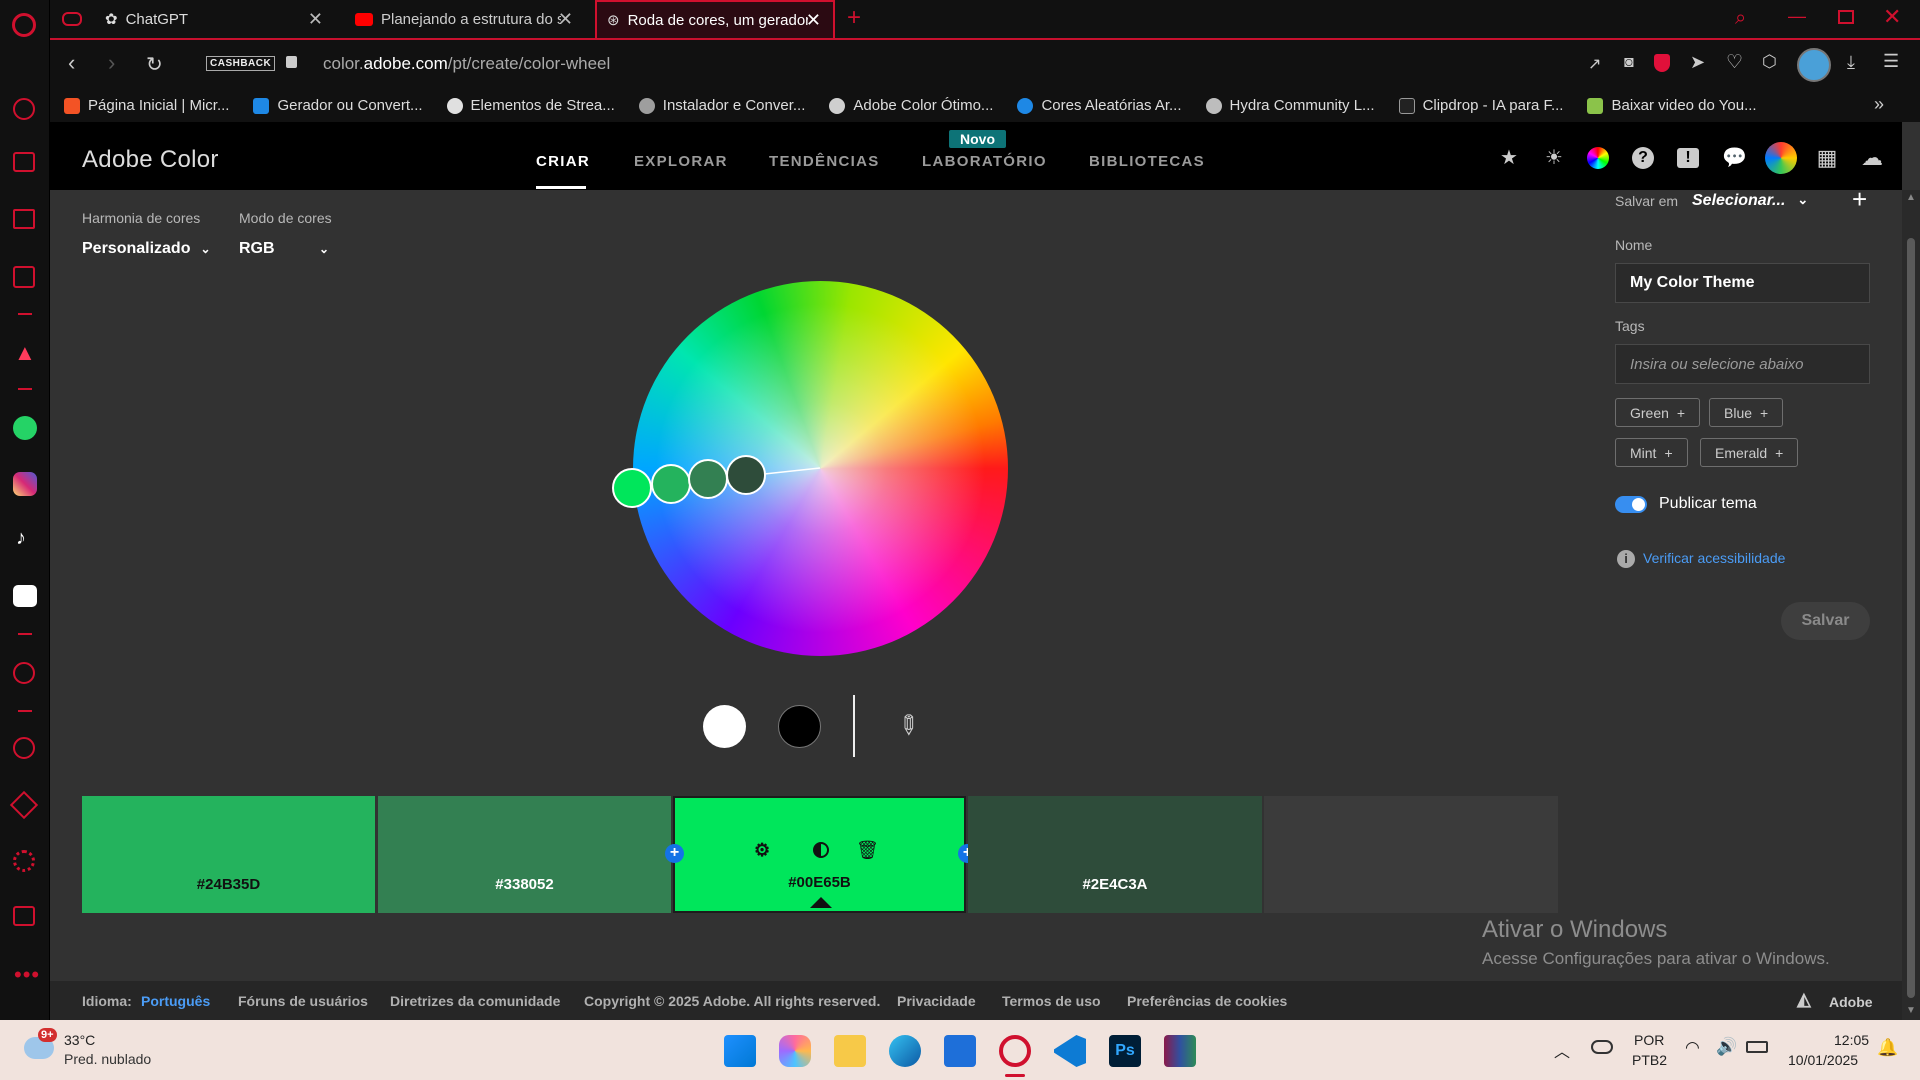 The image size is (1920, 1080). Describe the element at coordinates (27, 975) in the screenshot. I see `more-icon: •••` at that location.